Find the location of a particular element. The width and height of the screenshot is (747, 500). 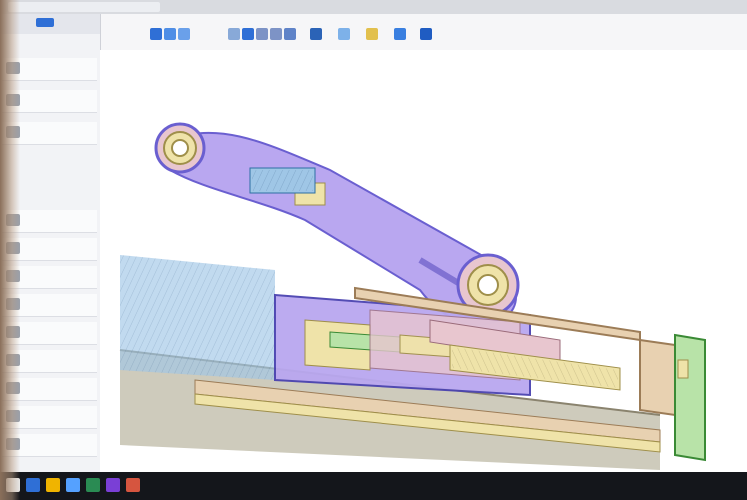

align-icon is located at coordinates (262, 34).